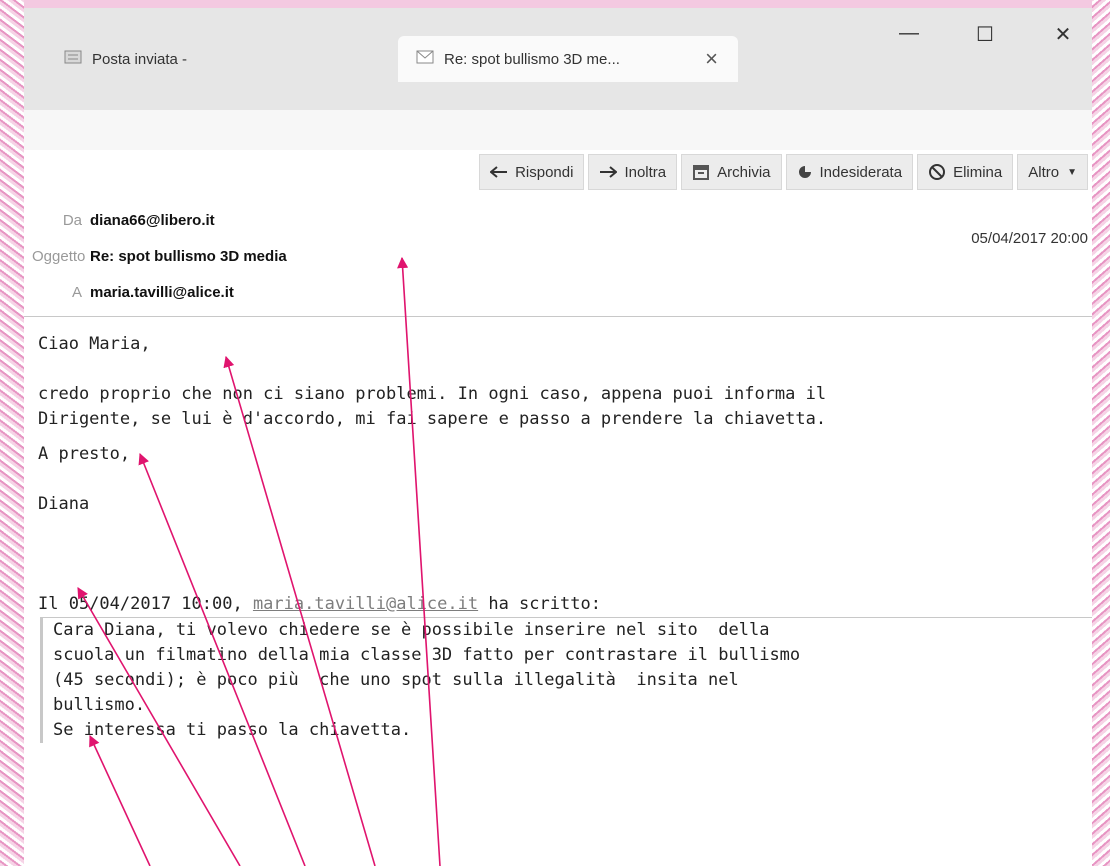 The width and height of the screenshot is (1110, 866). I want to click on more-label: Altro, so click(1044, 172).